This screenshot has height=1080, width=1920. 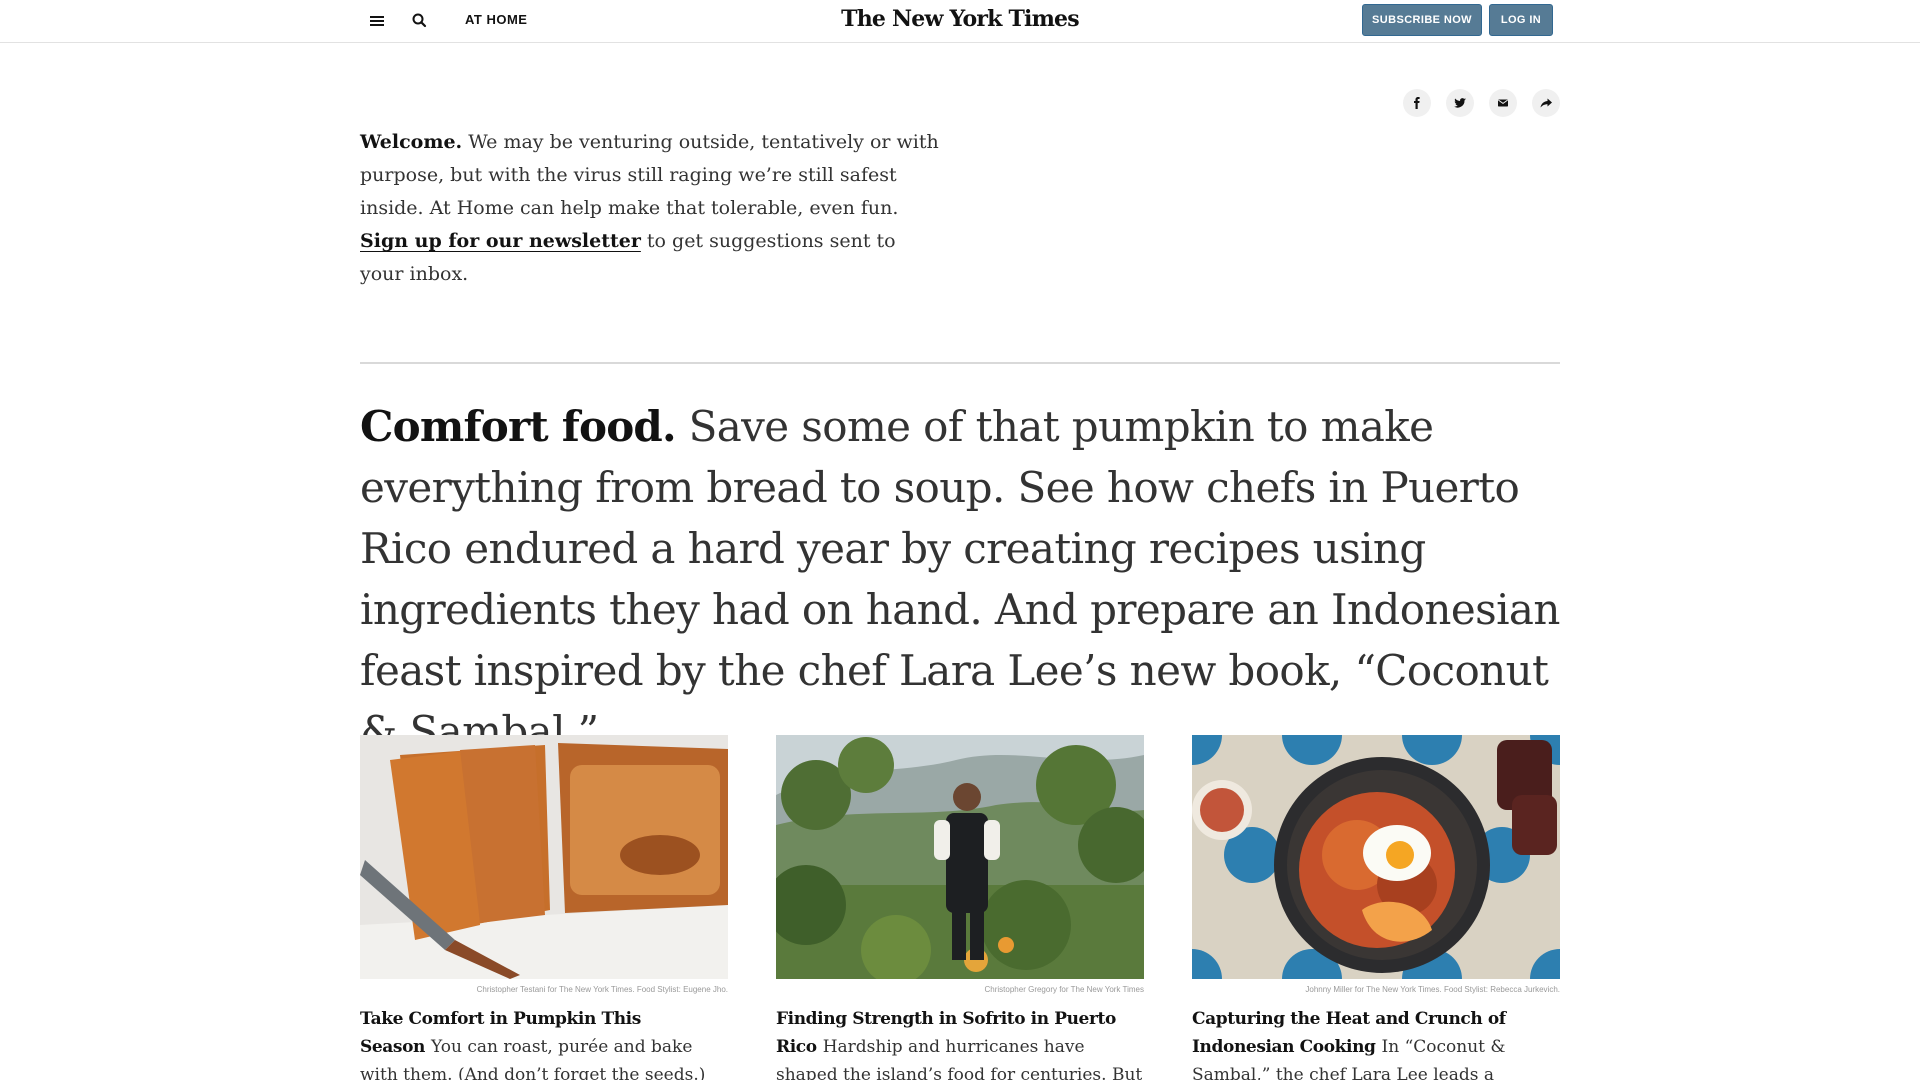 What do you see at coordinates (518, 426) in the screenshot?
I see `feature-lead: Comfort food.` at bounding box center [518, 426].